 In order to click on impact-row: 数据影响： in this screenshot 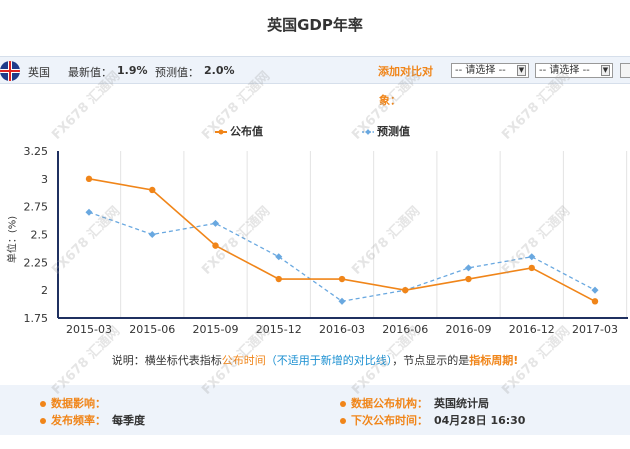, I will do `click(76, 403)`.